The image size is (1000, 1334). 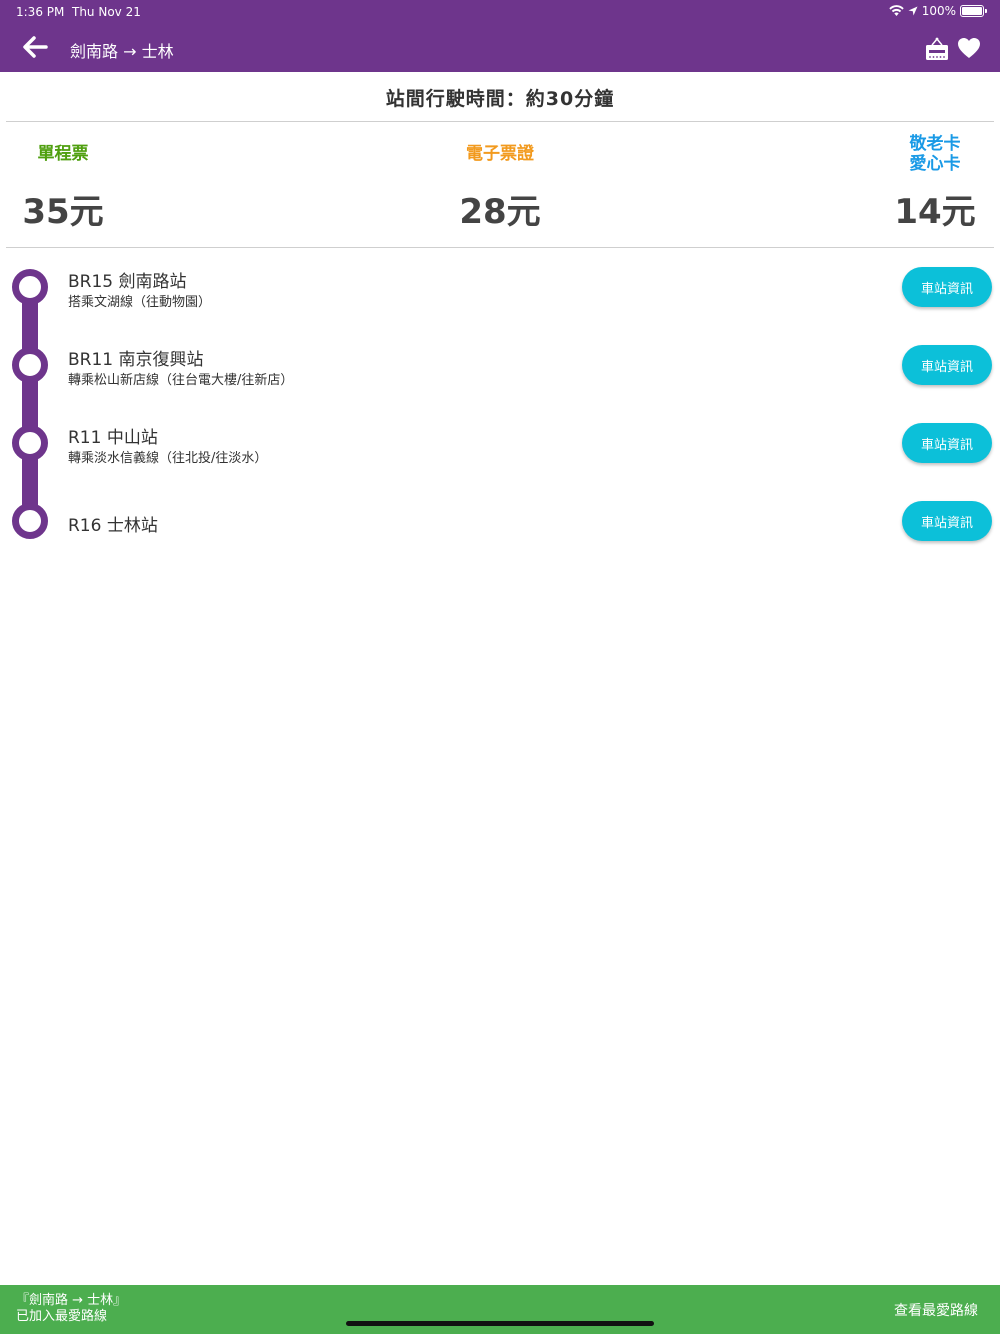 I want to click on station-name: R11 中山站, so click(x=113, y=438).